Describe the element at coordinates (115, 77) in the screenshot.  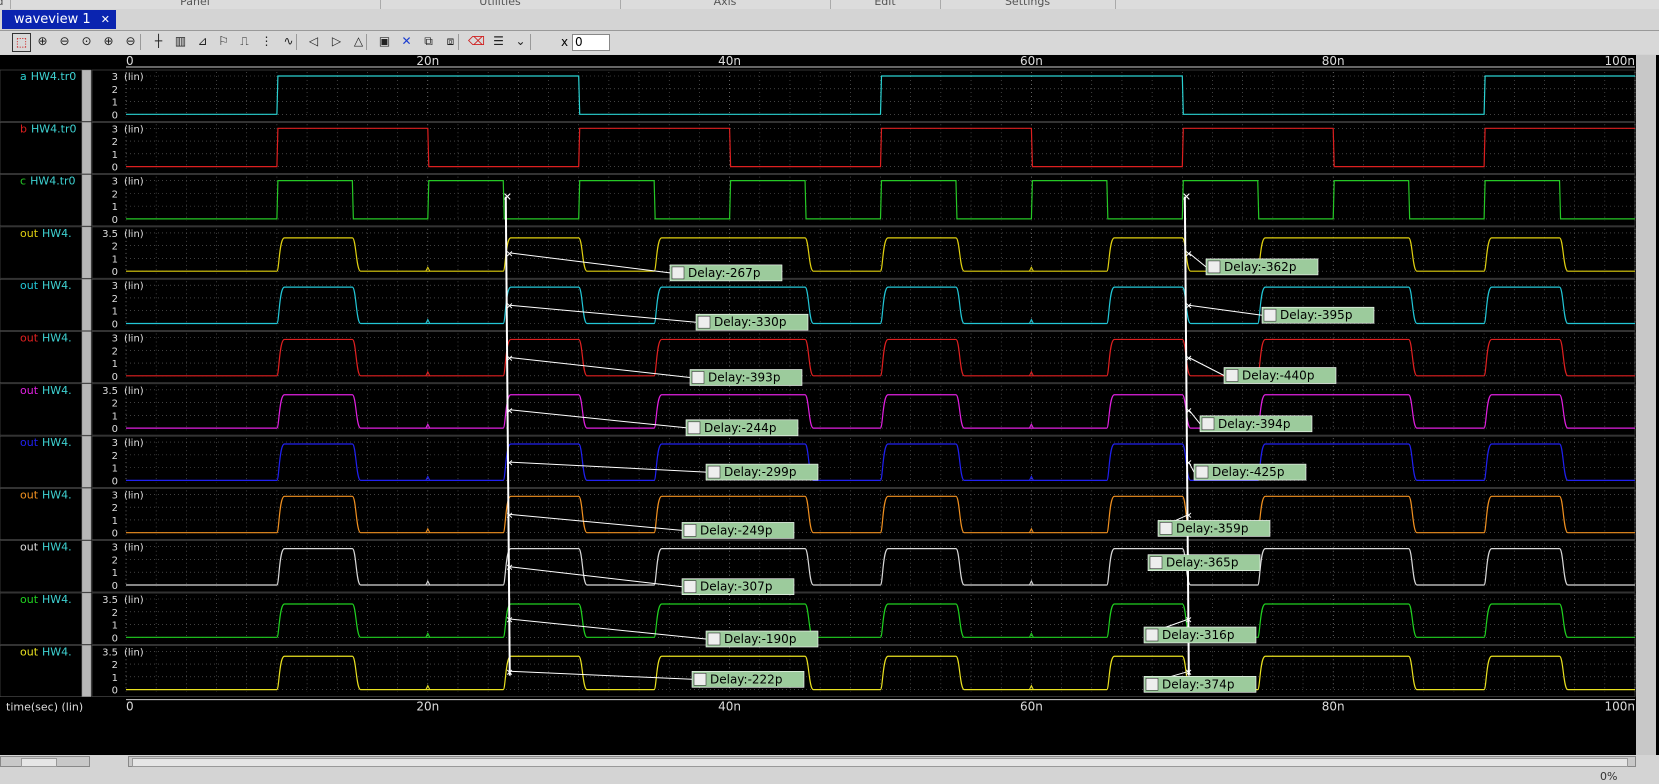
I see `y-tick-label: 3` at that location.